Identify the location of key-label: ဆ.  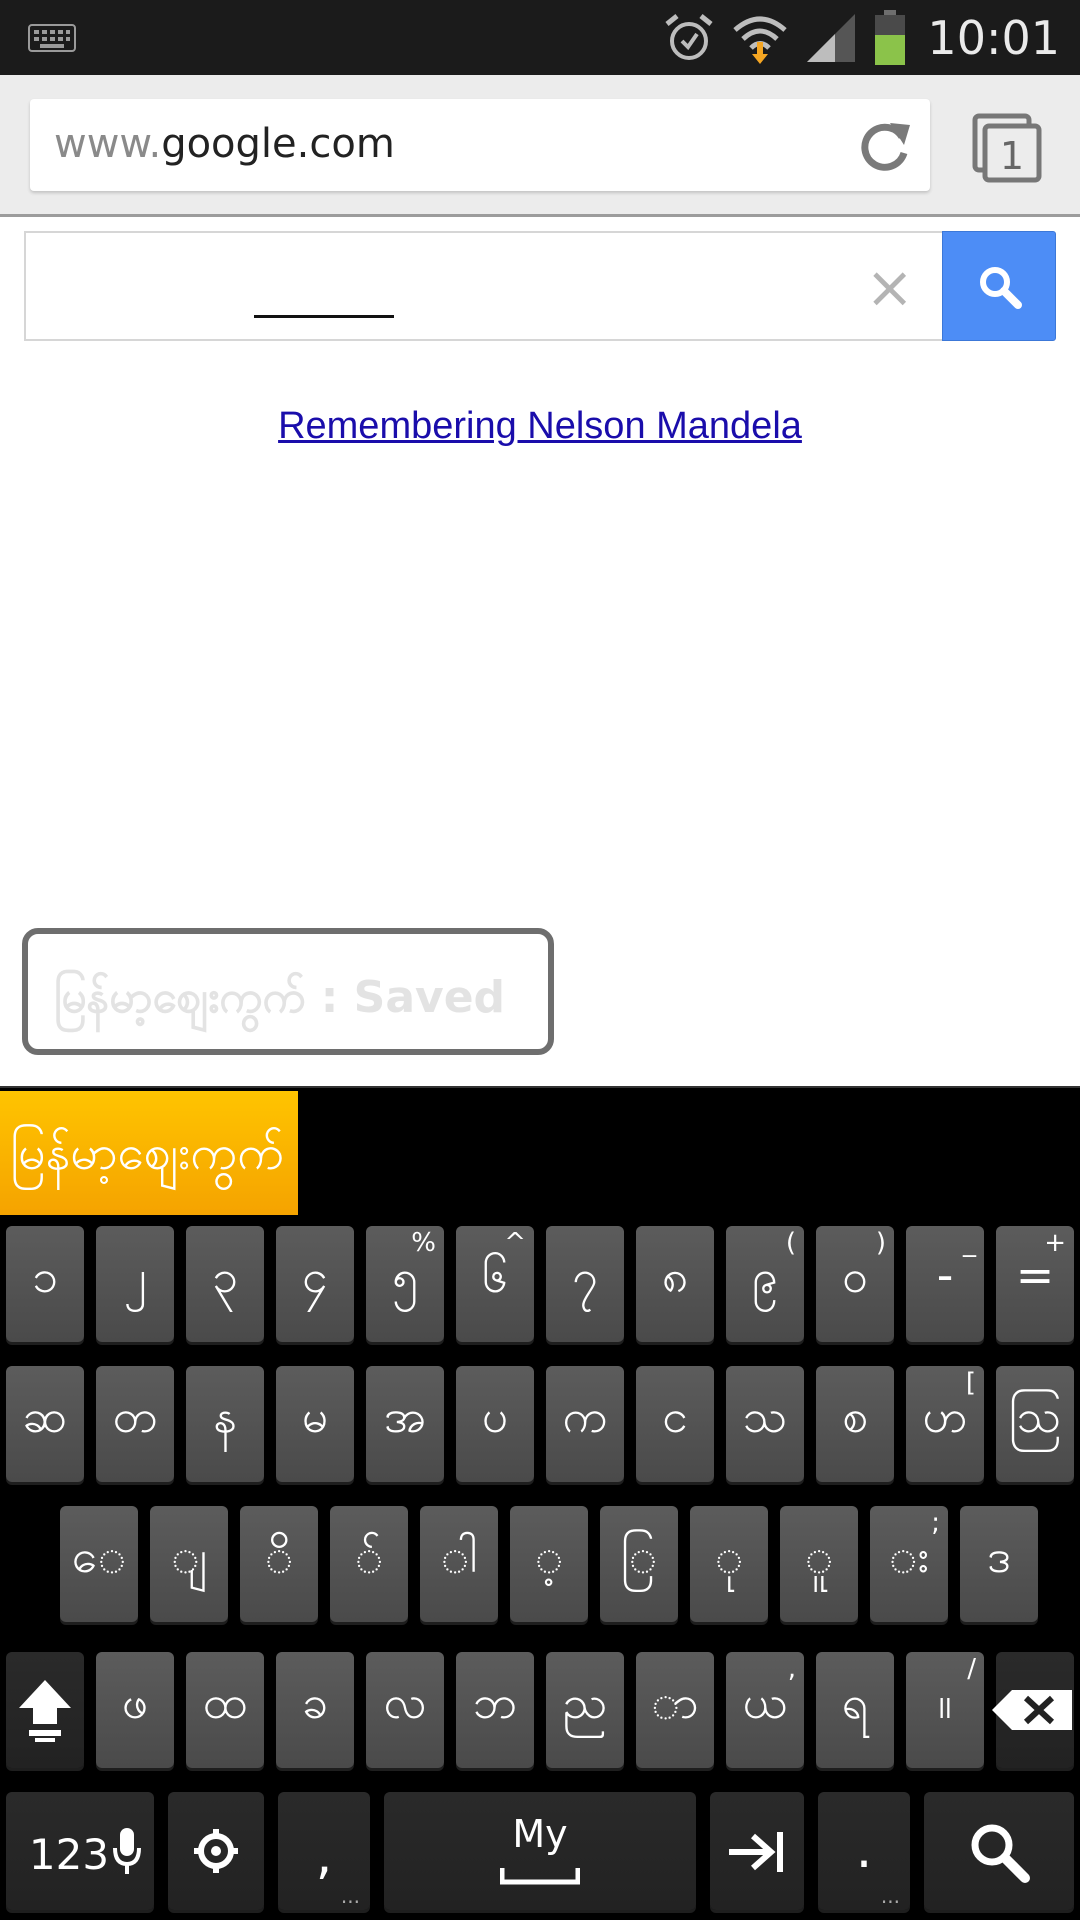
(45, 1416).